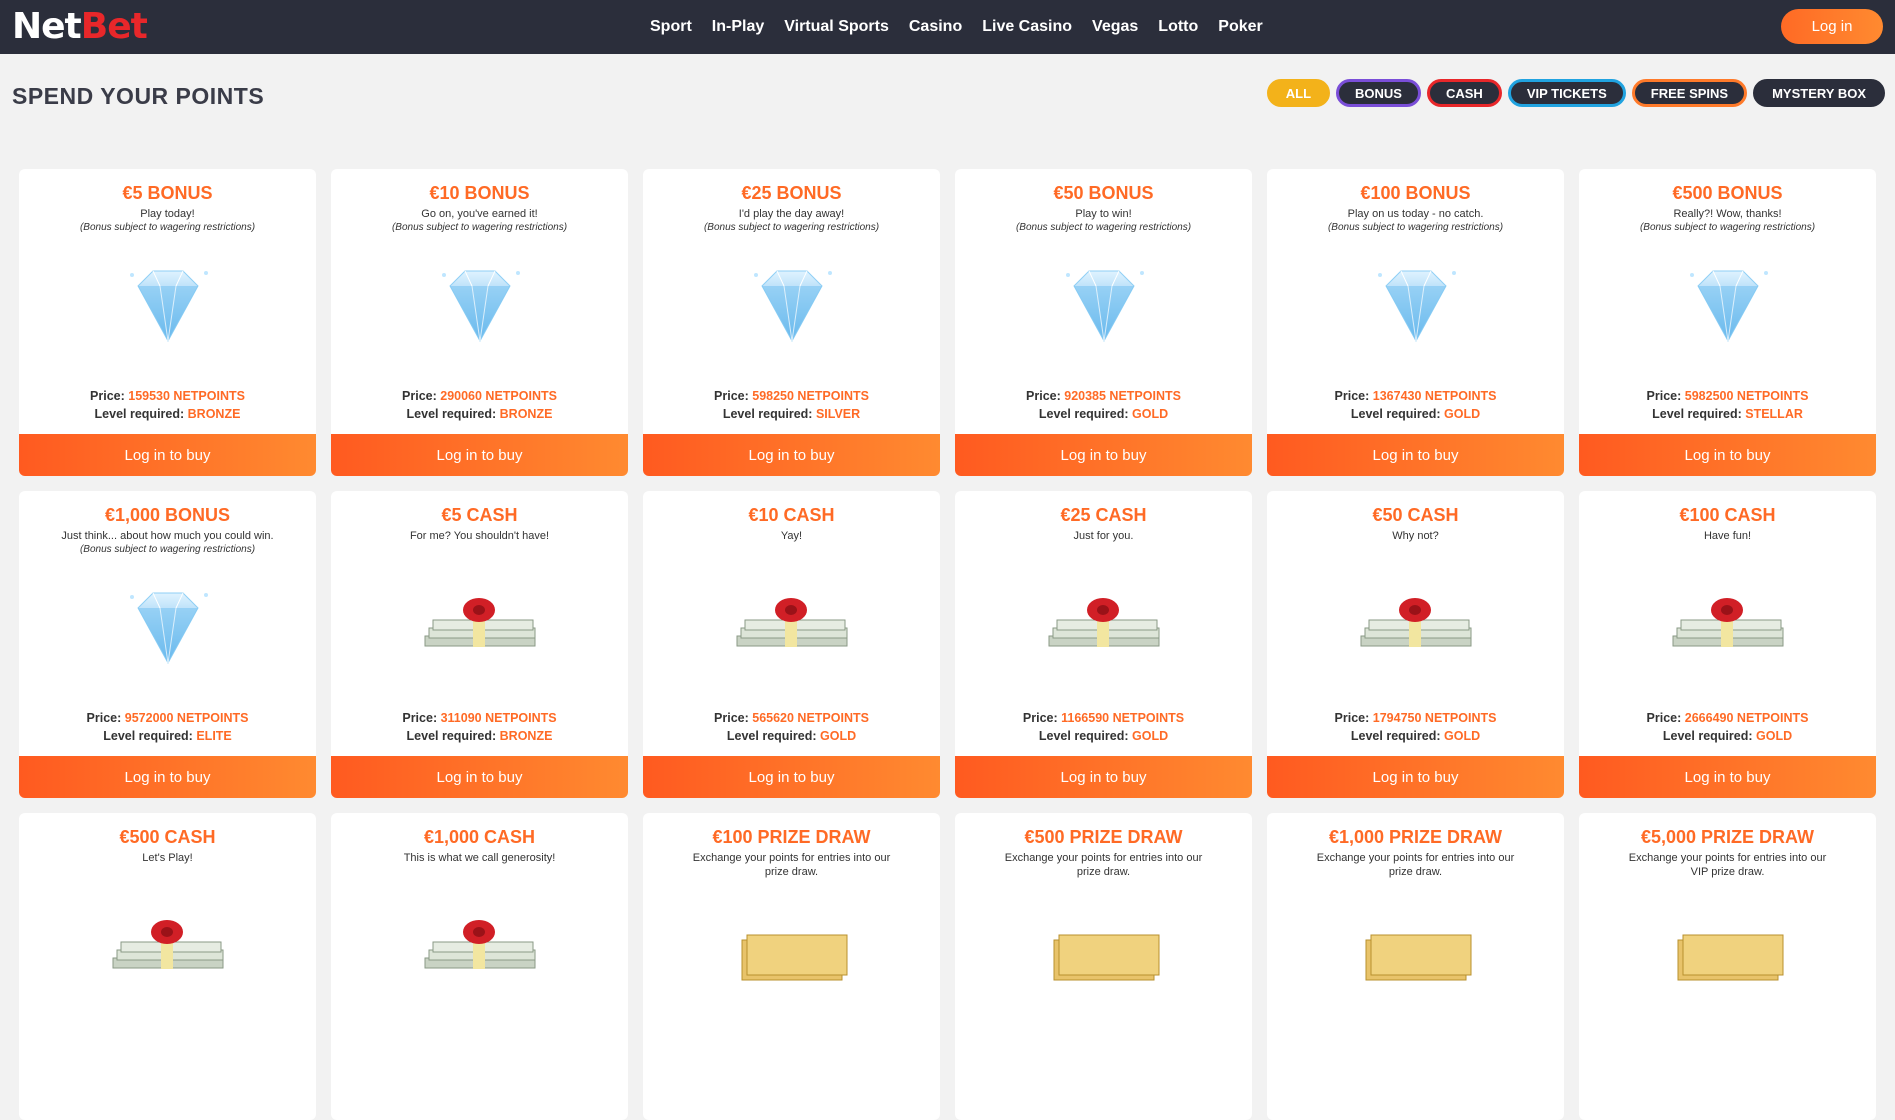 The width and height of the screenshot is (1895, 1120). What do you see at coordinates (138, 96) in the screenshot?
I see `page-title: SPEND YOUR POINTS` at bounding box center [138, 96].